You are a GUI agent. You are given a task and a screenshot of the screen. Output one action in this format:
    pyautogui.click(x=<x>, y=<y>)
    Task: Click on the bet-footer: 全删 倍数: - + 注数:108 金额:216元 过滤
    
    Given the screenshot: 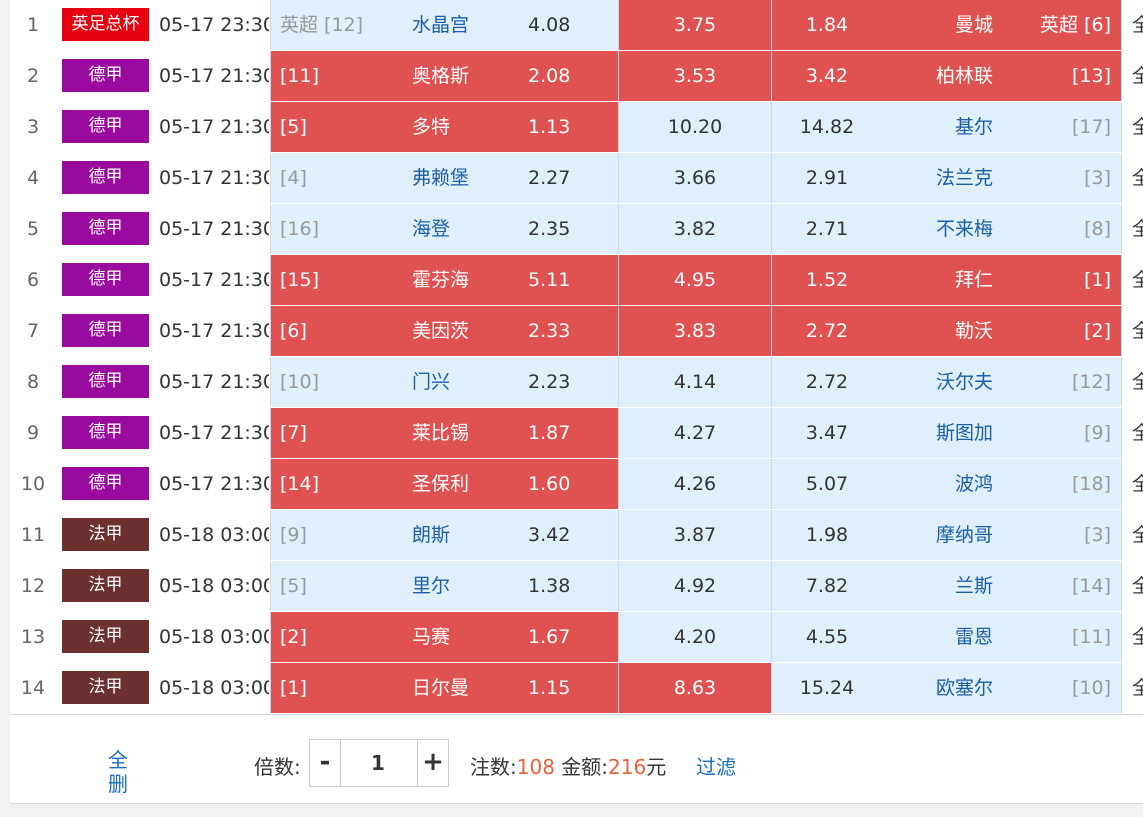 What is the action you would take?
    pyautogui.click(x=576, y=759)
    